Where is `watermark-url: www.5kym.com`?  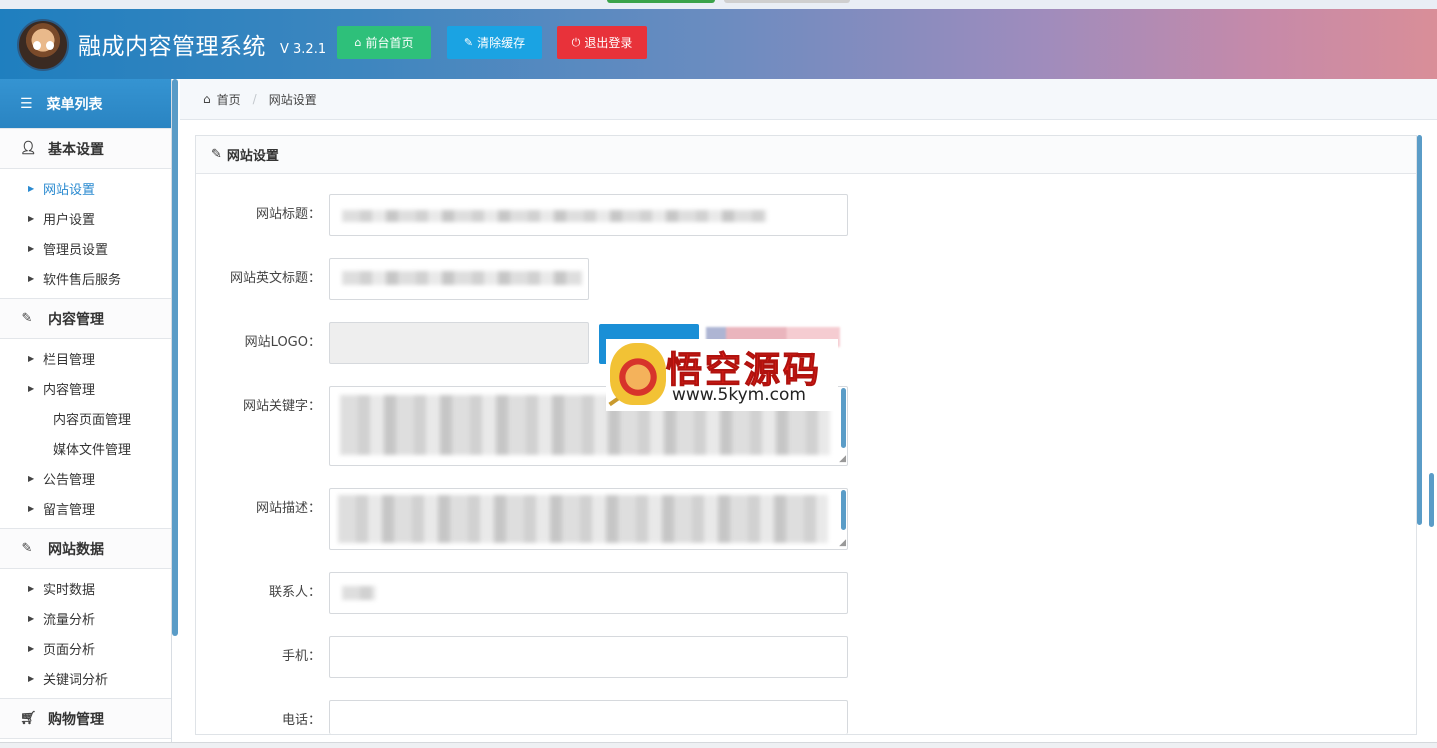 watermark-url: www.5kym.com is located at coordinates (739, 395).